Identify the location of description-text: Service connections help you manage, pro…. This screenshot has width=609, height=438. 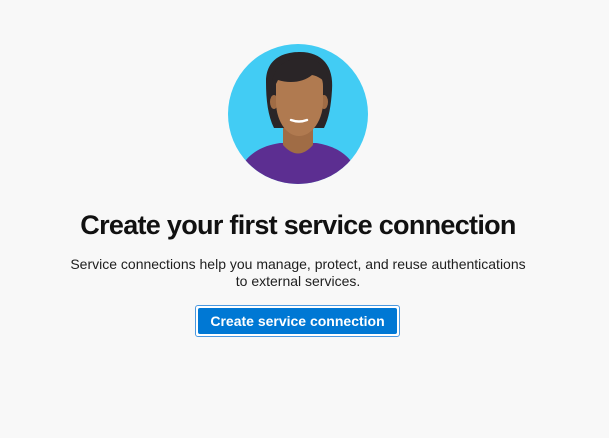
(298, 273).